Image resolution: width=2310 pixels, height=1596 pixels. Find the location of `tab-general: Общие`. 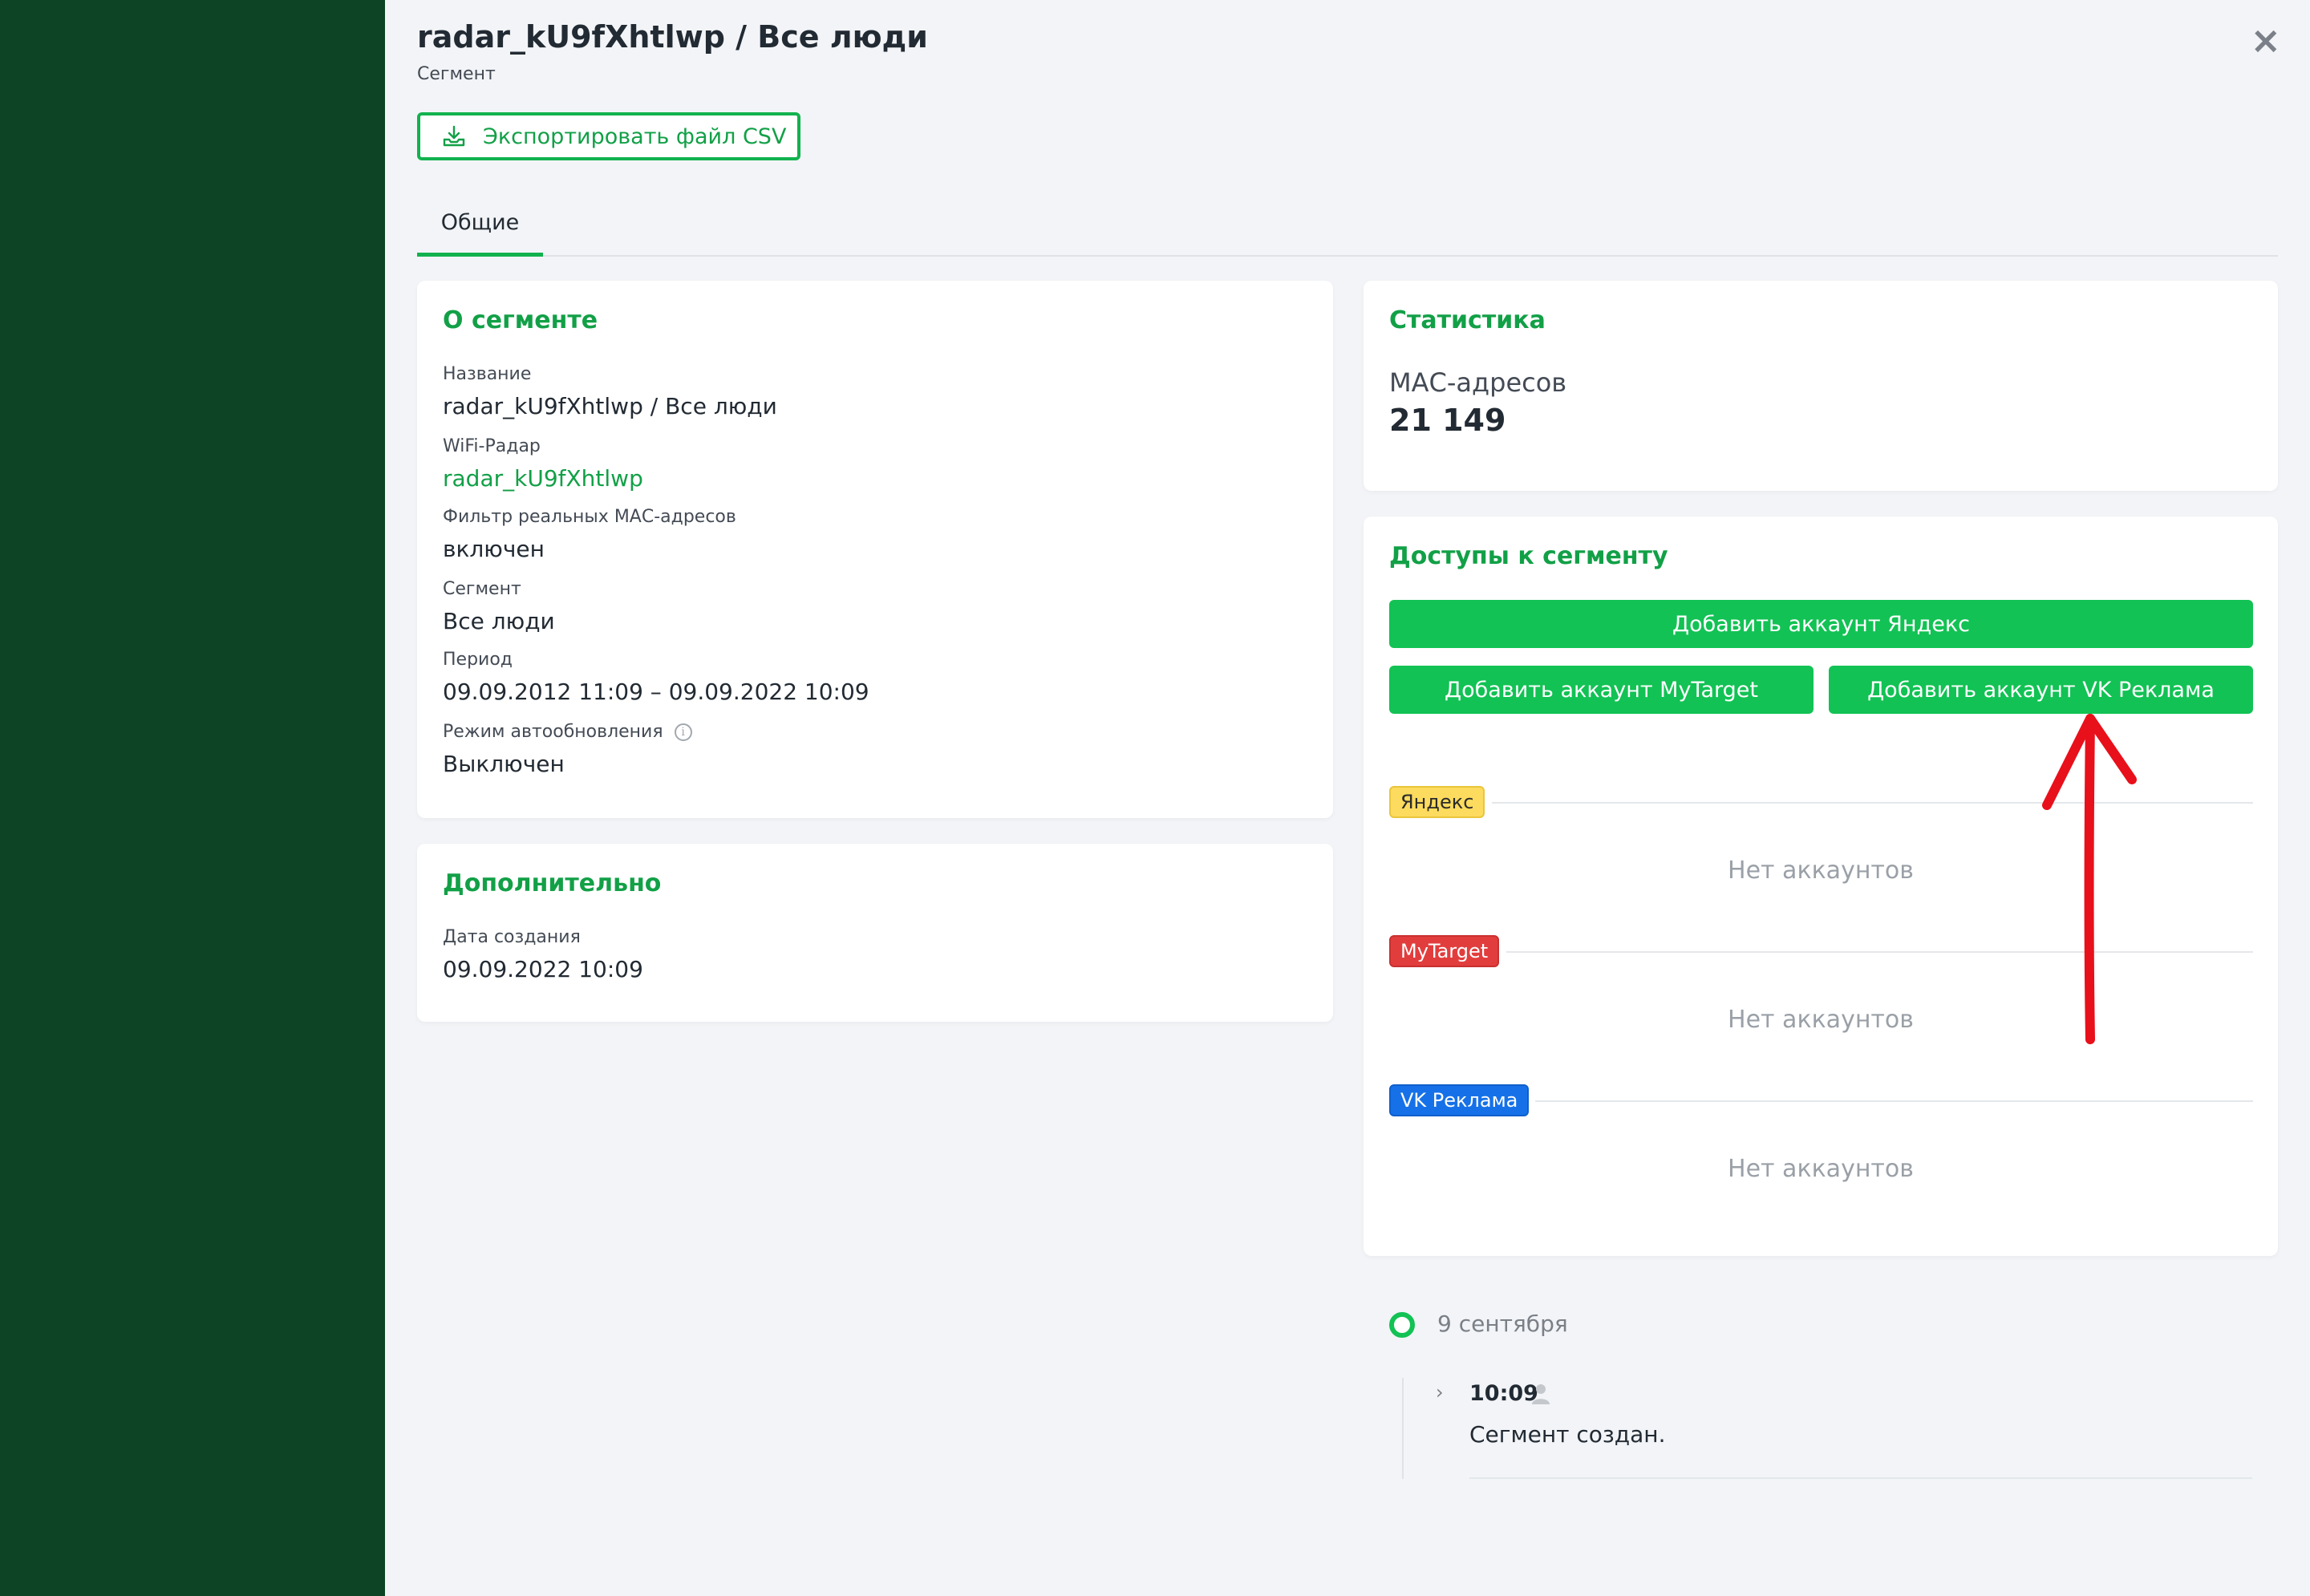

tab-general: Общие is located at coordinates (480, 229).